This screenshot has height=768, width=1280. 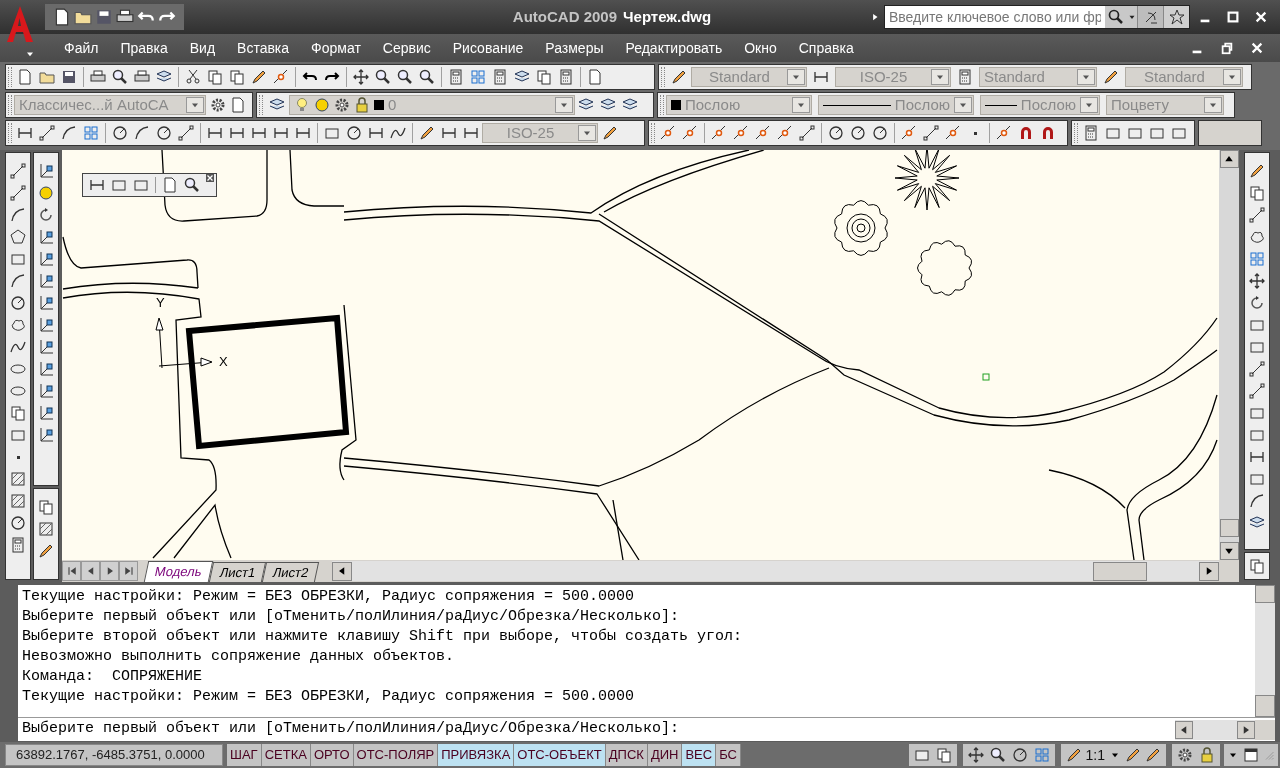 What do you see at coordinates (596, 729) in the screenshot?
I see `command-input: Выберите первый объект или [оТменить/полИлиния/раДиус/Обрезка/Несколько]:` at bounding box center [596, 729].